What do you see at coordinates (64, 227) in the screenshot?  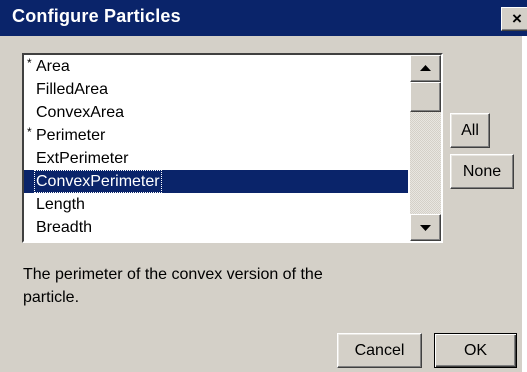 I see `list-item-label: Breadth` at bounding box center [64, 227].